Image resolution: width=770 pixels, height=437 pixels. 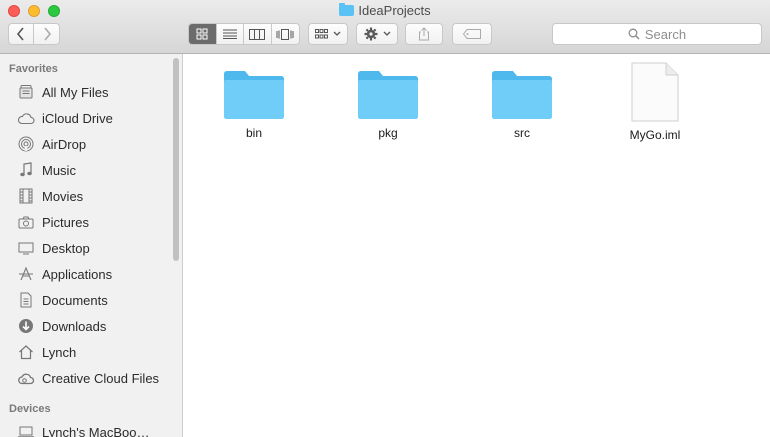 I want to click on laptop-icon, so click(x=26, y=430).